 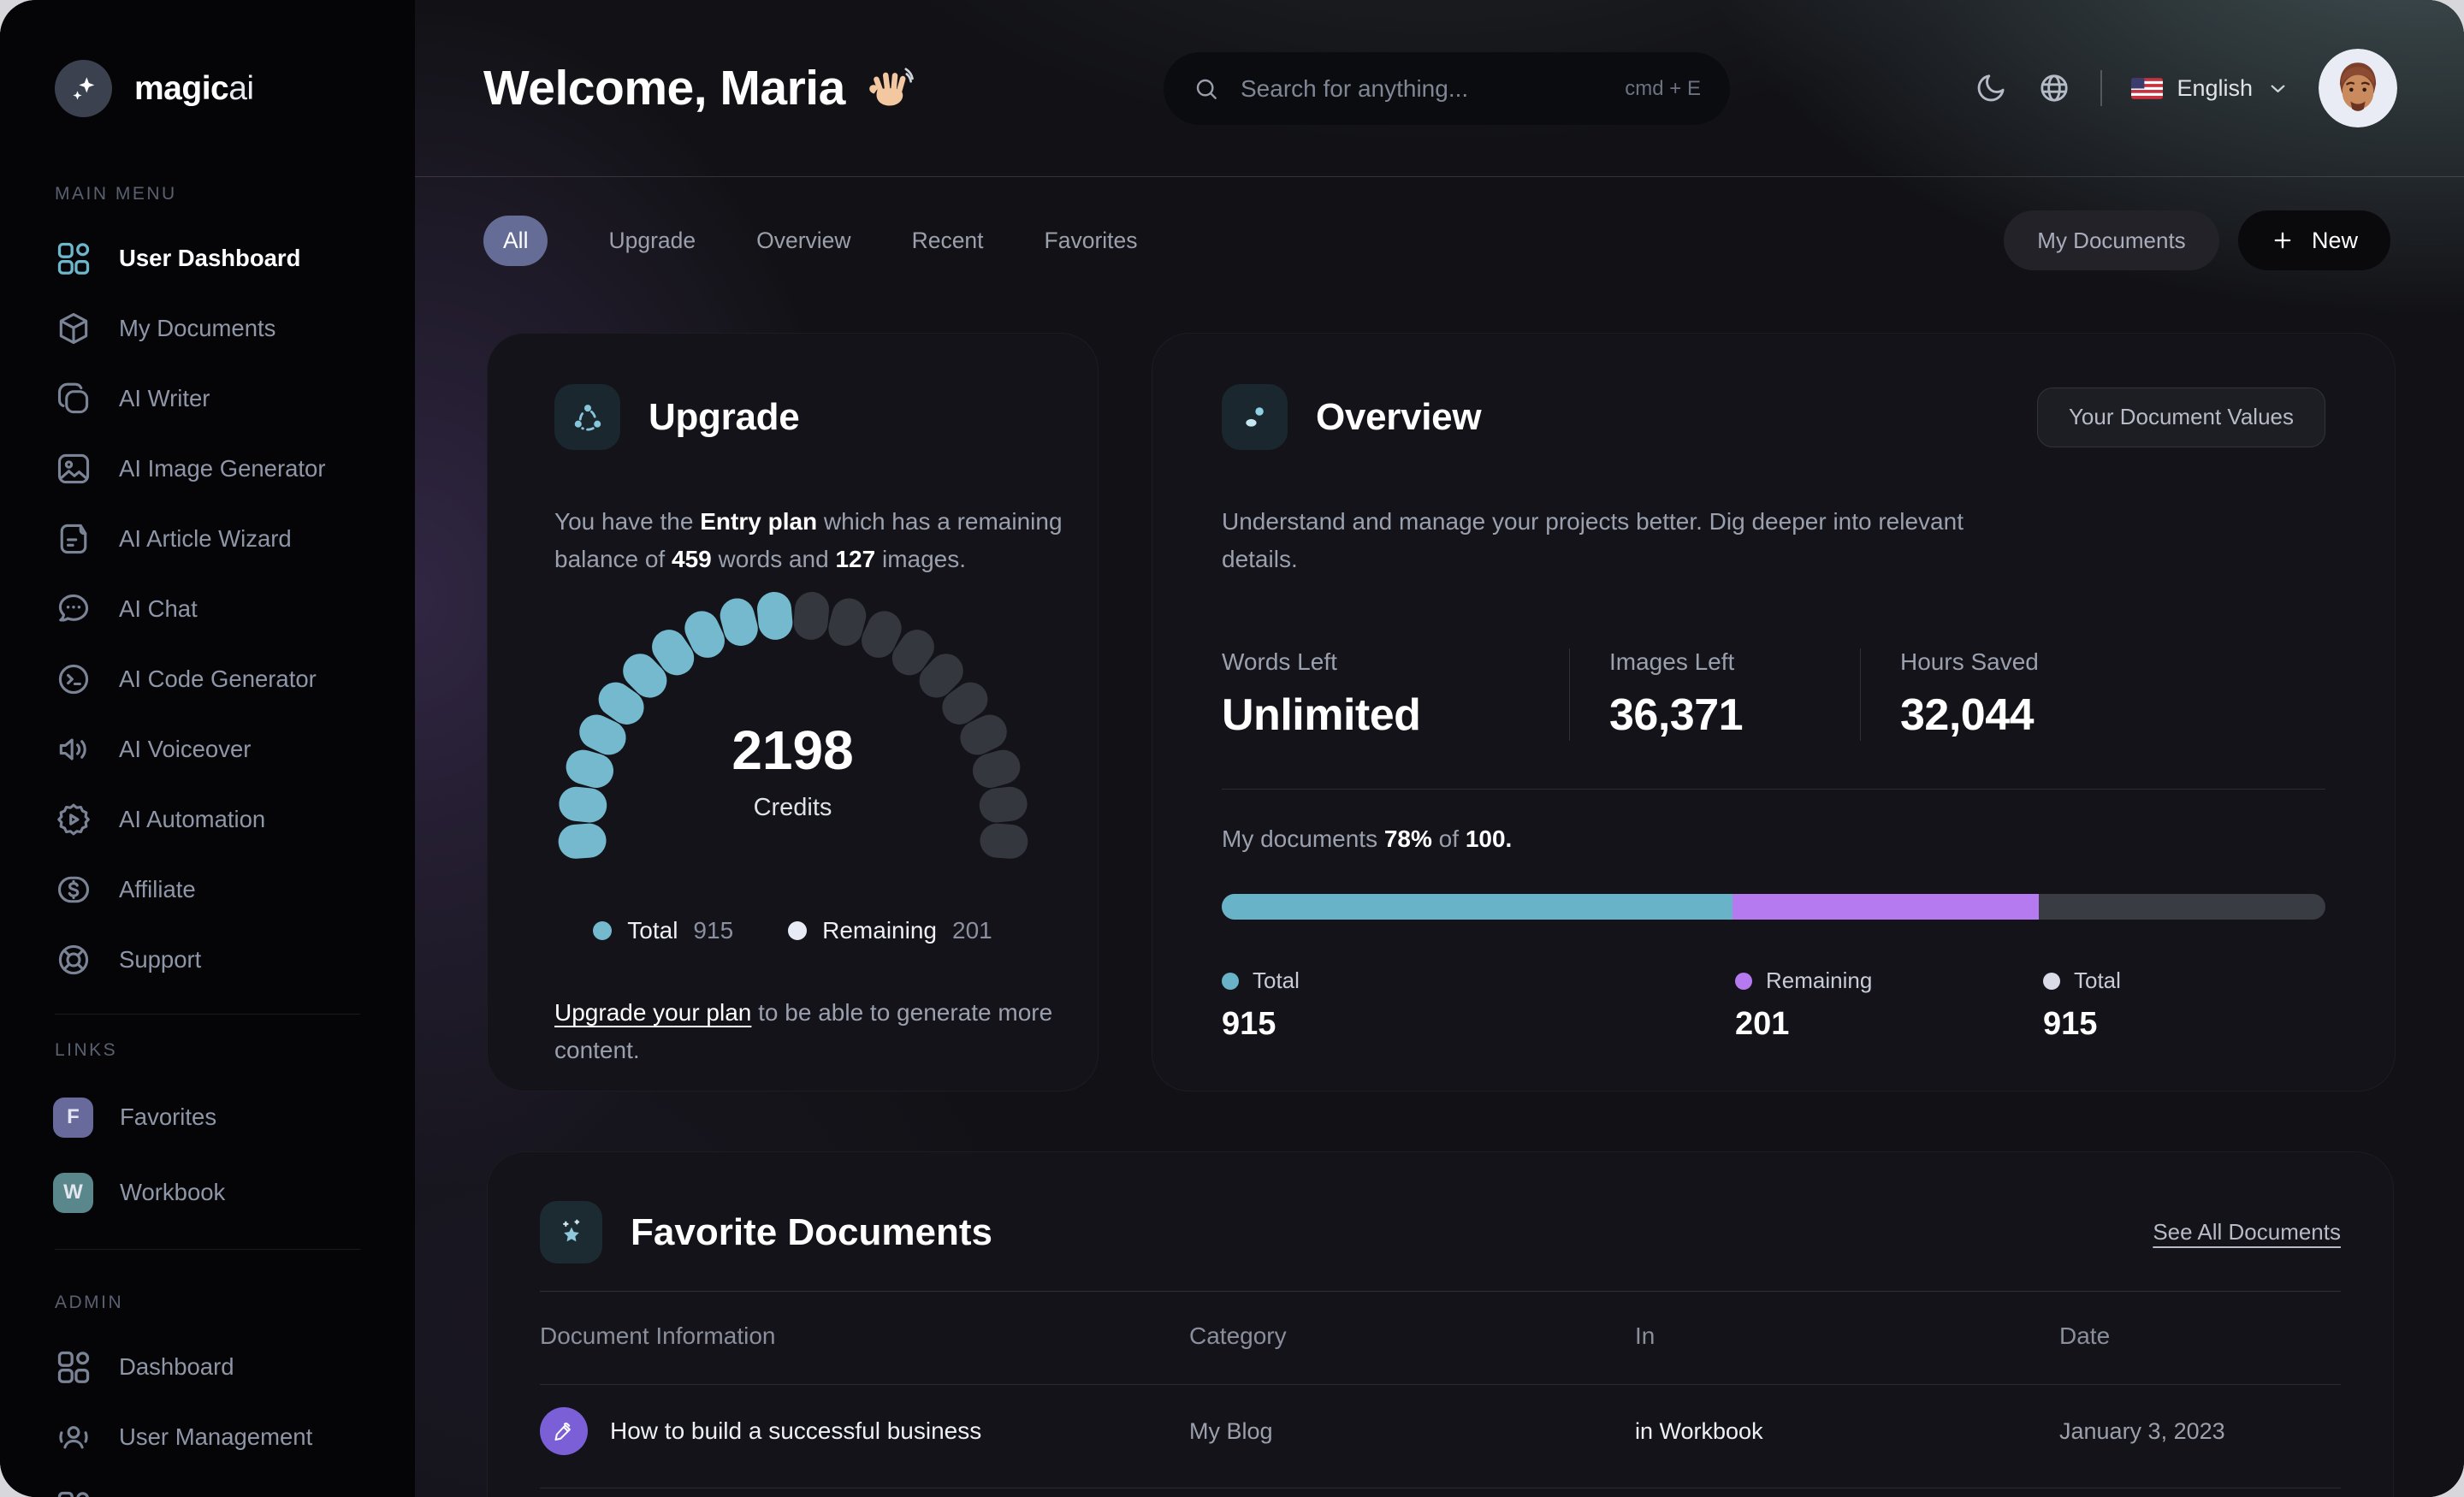 What do you see at coordinates (796, 1430) in the screenshot?
I see `document-title: How to build a successful business` at bounding box center [796, 1430].